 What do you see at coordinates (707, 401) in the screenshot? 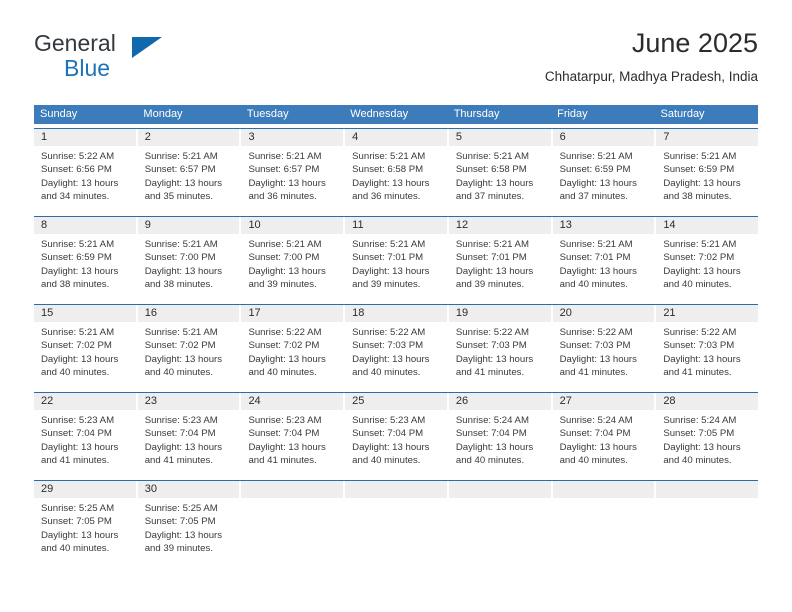
I see `date-number: 28` at bounding box center [707, 401].